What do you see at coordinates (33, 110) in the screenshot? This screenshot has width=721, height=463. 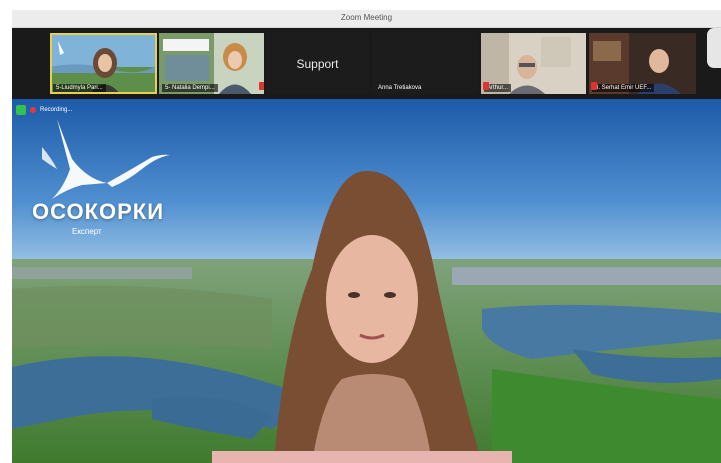 I see `record-dot-icon` at bounding box center [33, 110].